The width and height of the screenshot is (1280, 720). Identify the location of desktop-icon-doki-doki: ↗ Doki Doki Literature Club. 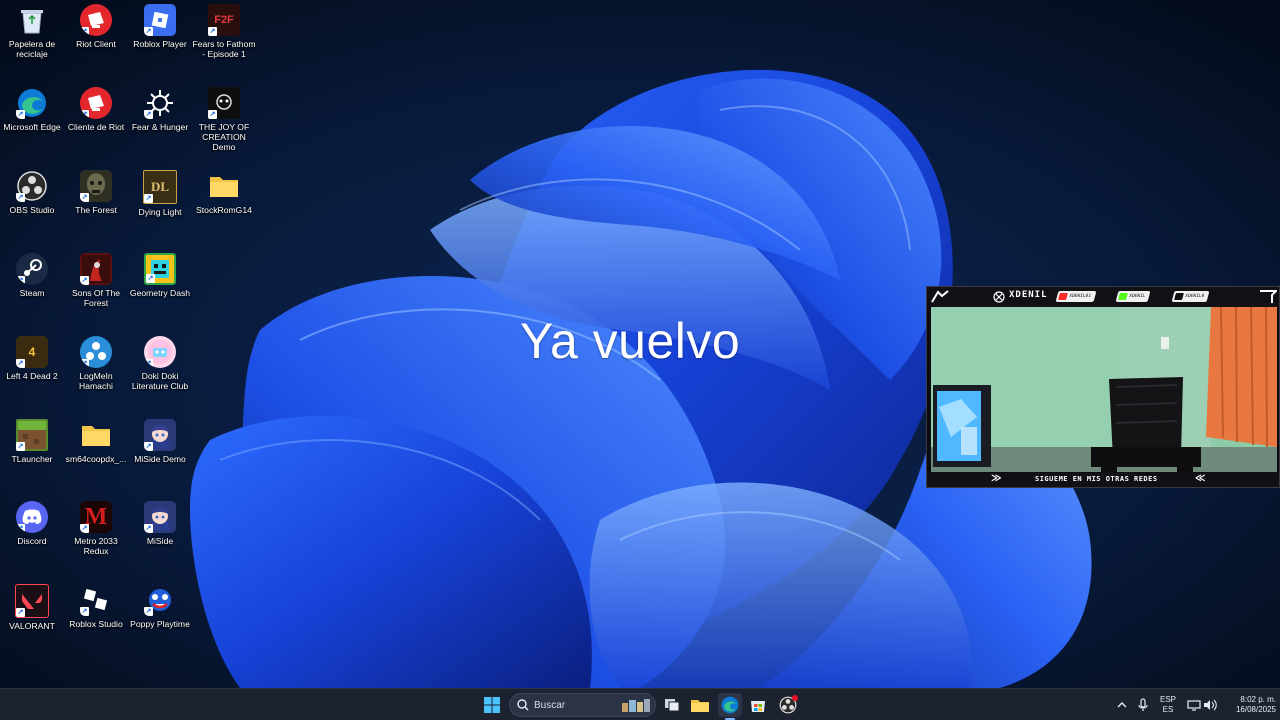
(160, 361).